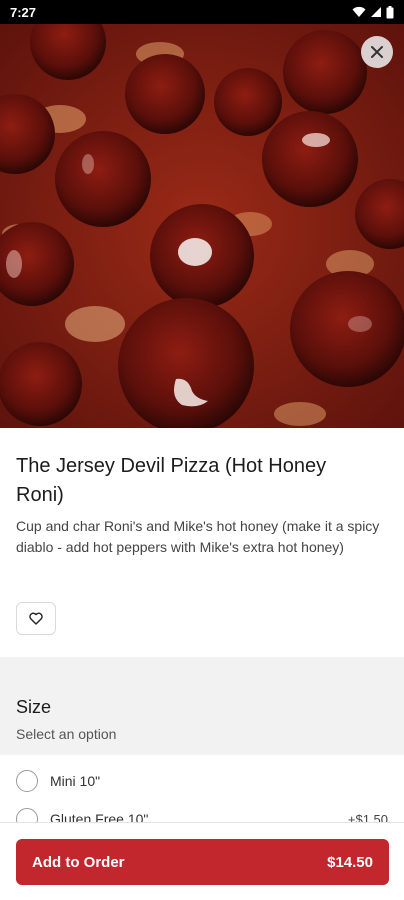  I want to click on add-to-order-label: Add to Order, so click(78, 862).